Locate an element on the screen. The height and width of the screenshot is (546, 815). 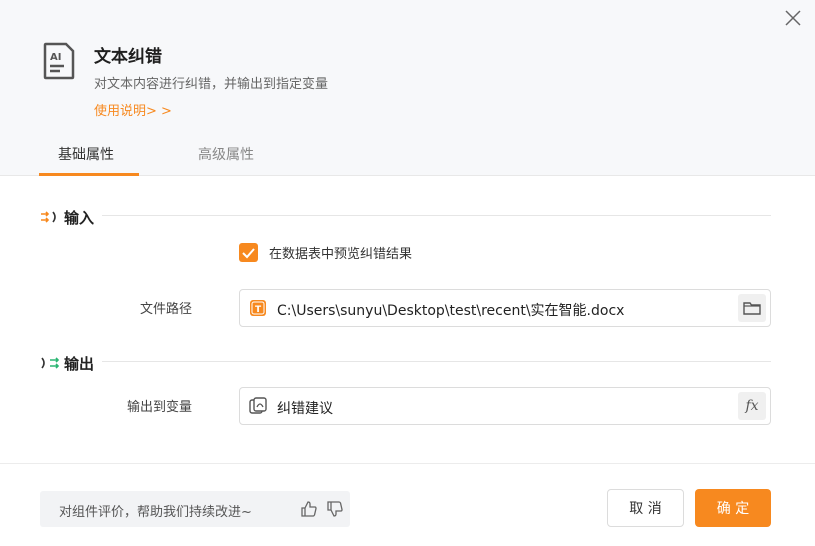
svg-text: AI is located at coordinates (55, 57).